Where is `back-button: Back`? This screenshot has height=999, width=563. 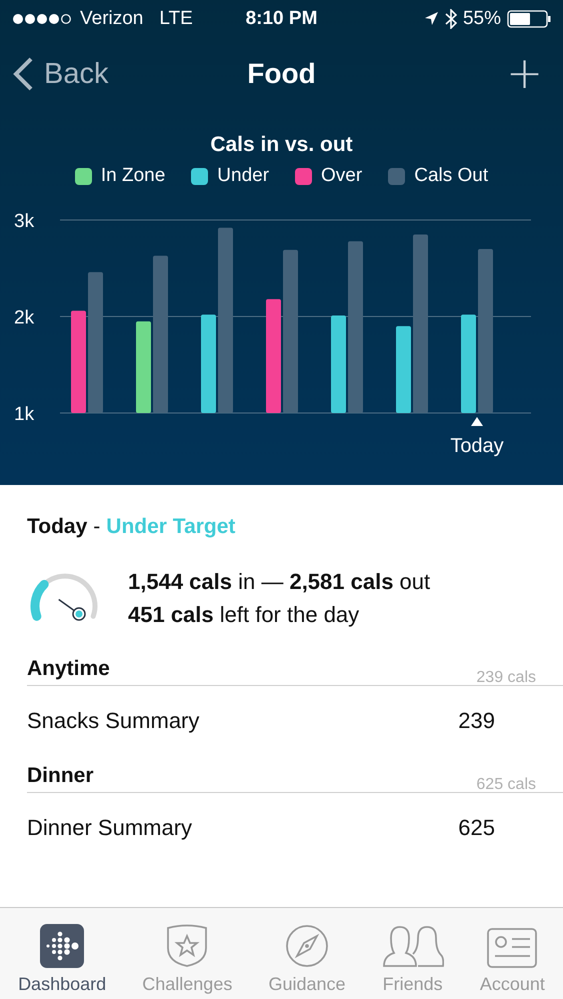
back-button: Back is located at coordinates (60, 74).